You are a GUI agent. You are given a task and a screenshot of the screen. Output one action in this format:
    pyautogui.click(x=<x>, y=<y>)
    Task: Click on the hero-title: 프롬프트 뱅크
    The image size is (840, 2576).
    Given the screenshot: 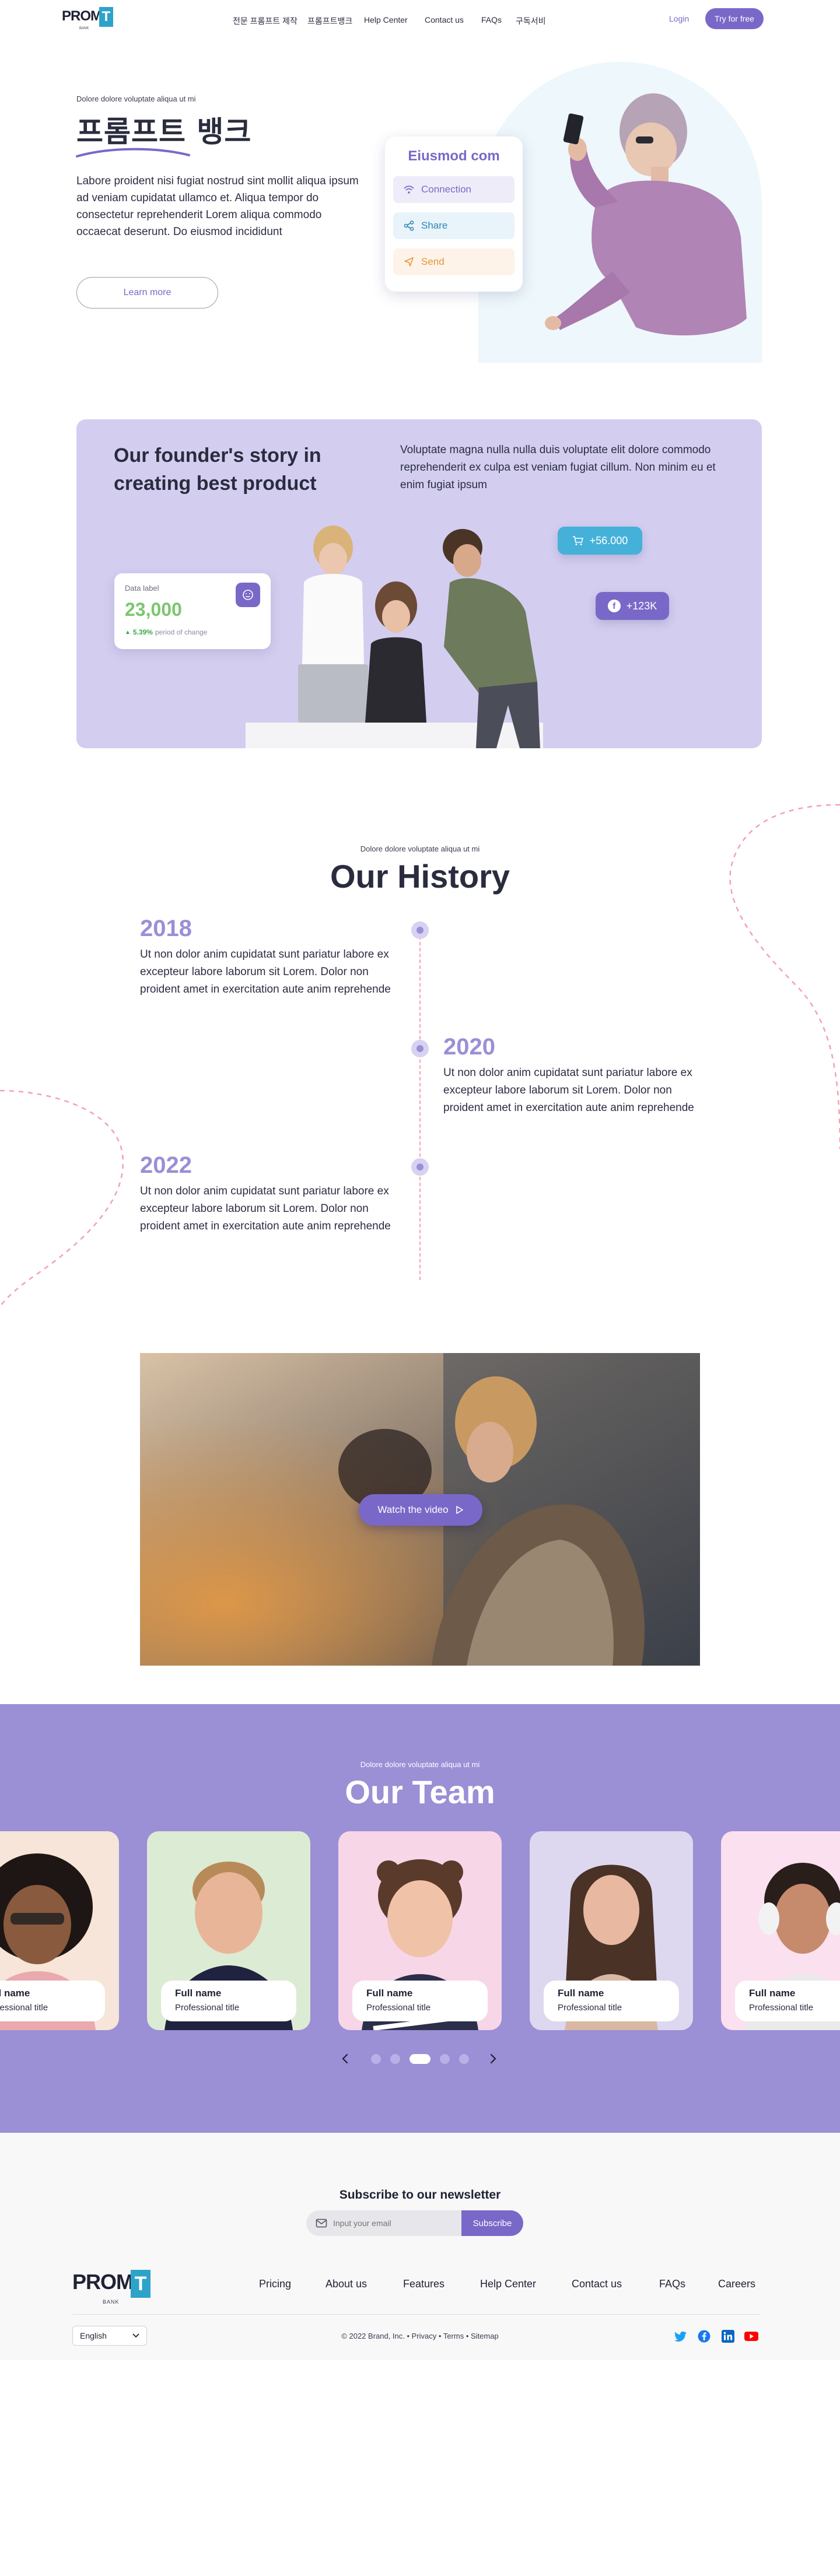 What is the action you would take?
    pyautogui.click(x=164, y=132)
    